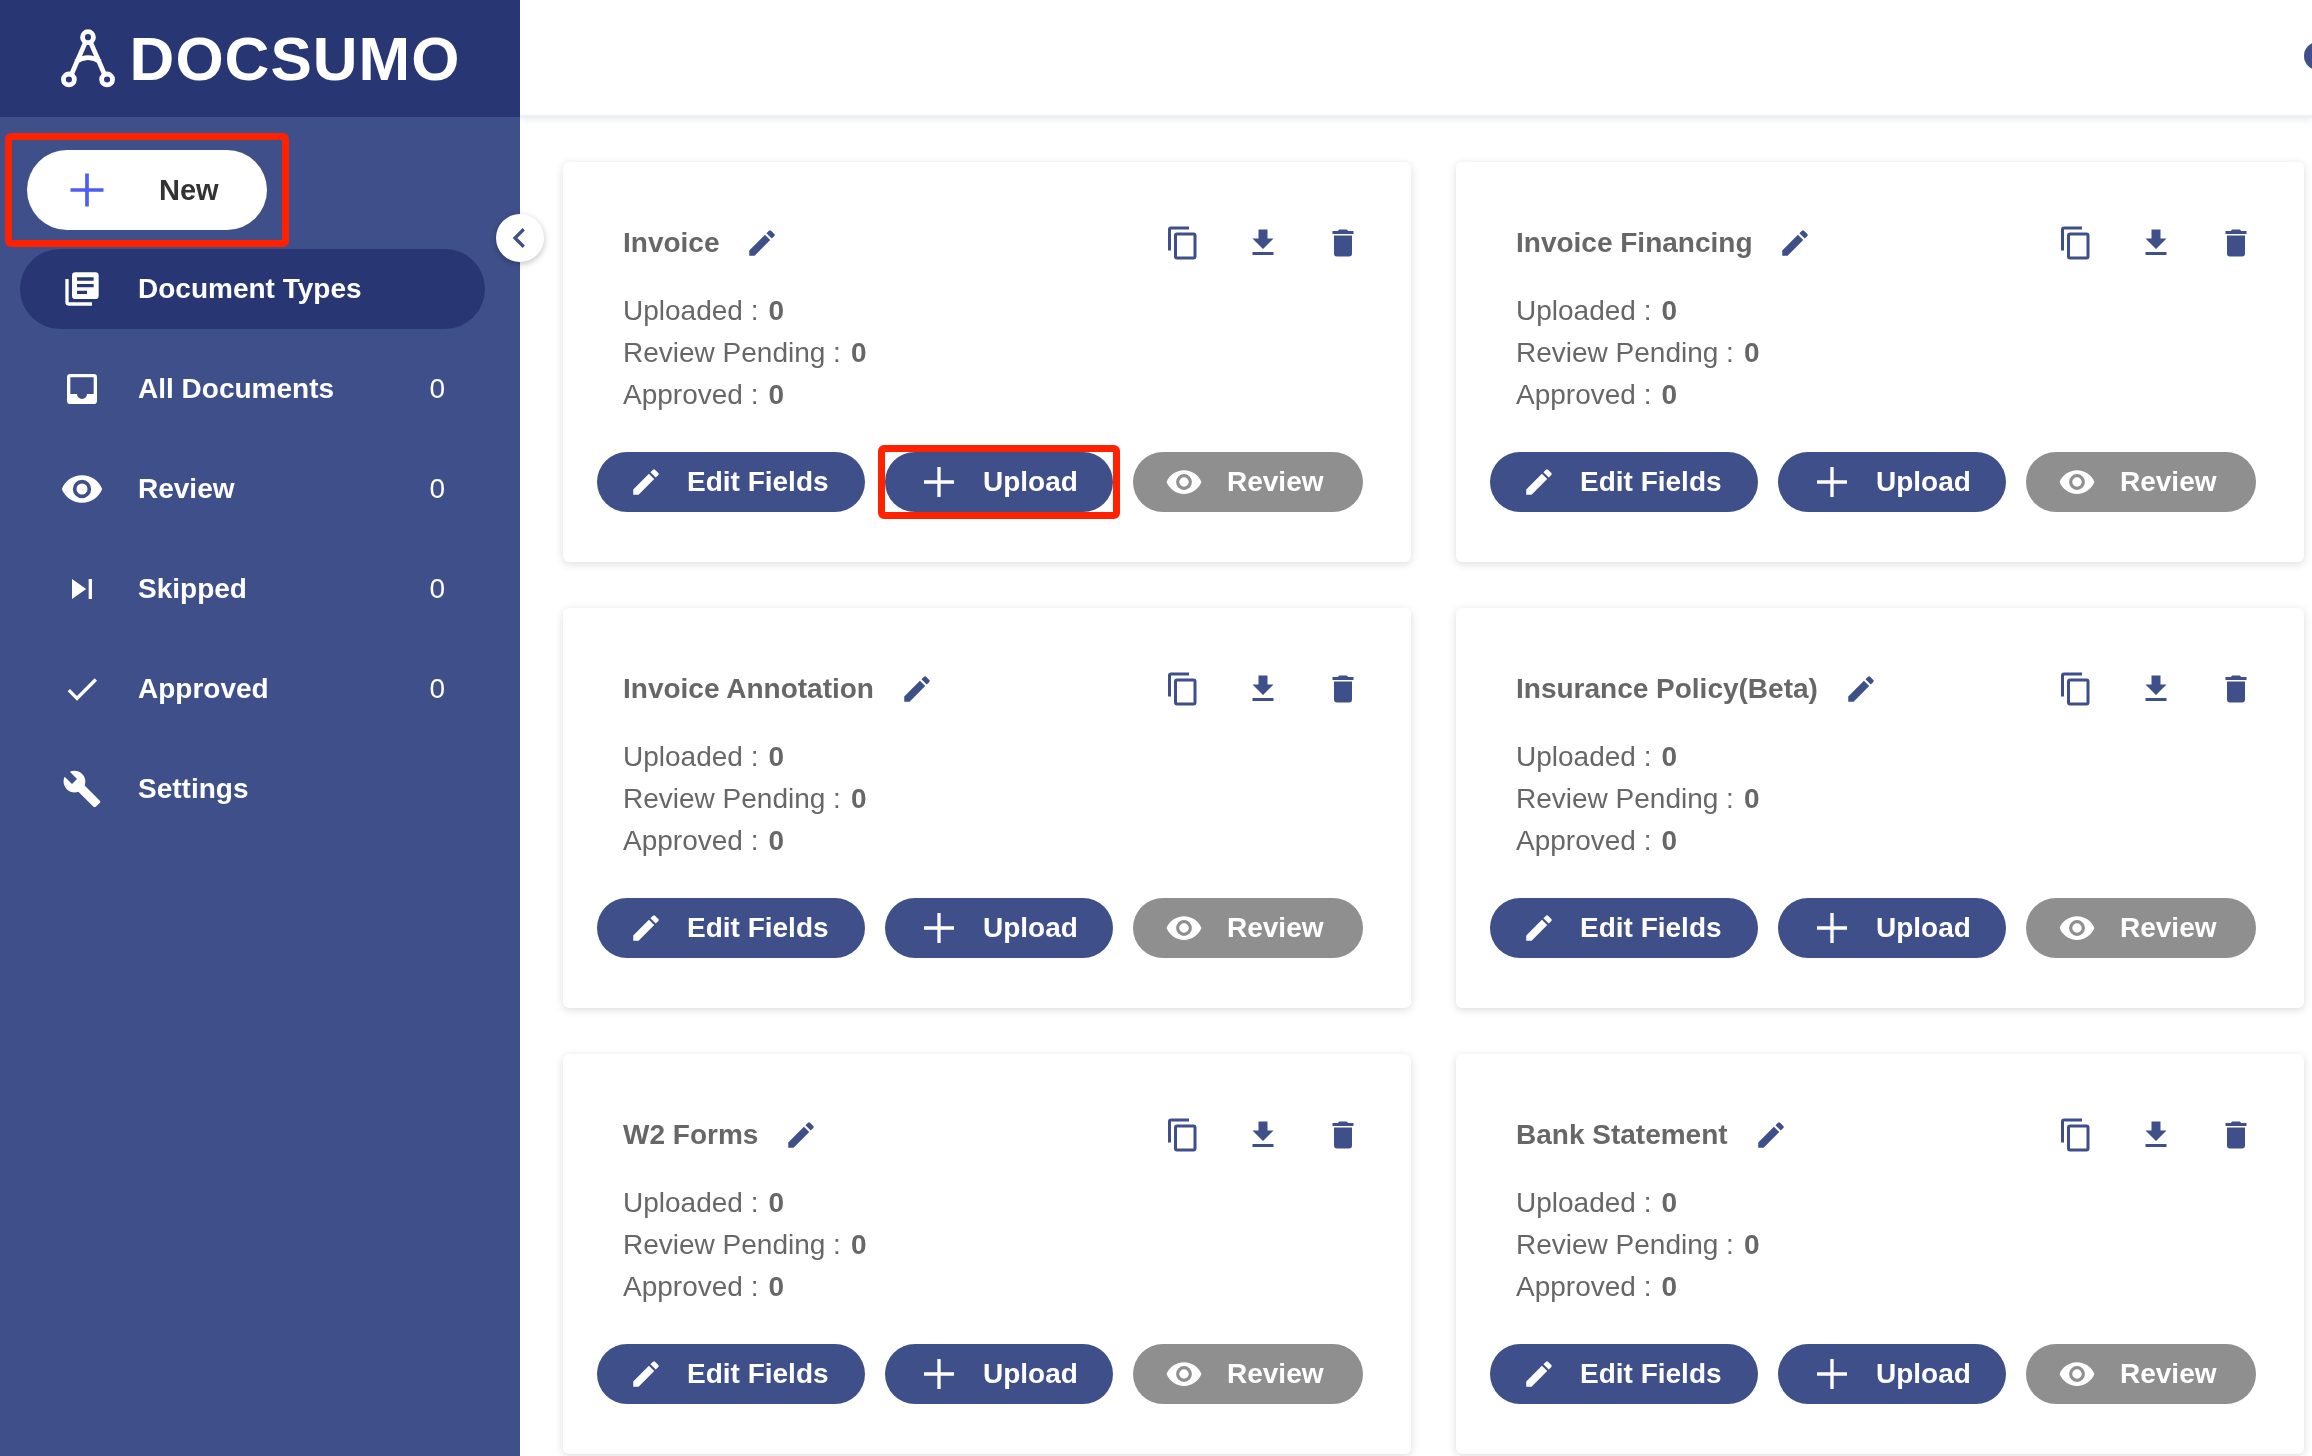  Describe the element at coordinates (147, 190) in the screenshot. I see `new-button: New` at that location.